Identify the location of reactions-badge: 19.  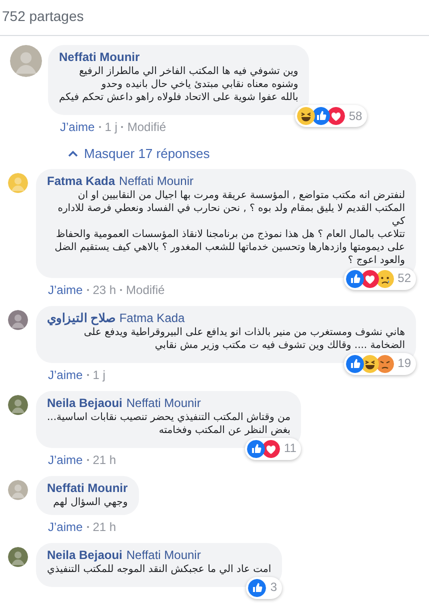
(380, 363).